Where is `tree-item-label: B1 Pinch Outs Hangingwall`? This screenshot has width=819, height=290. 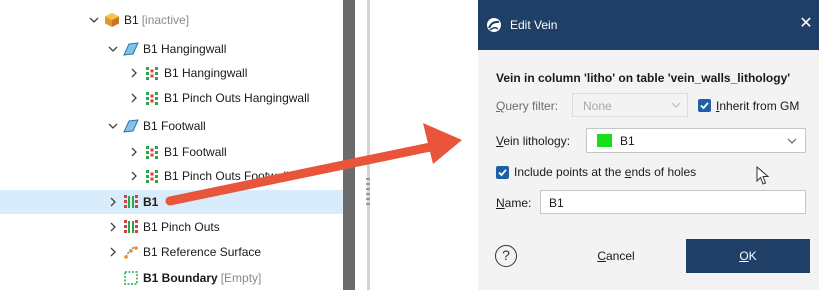
tree-item-label: B1 Pinch Outs Hangingwall is located at coordinates (237, 98).